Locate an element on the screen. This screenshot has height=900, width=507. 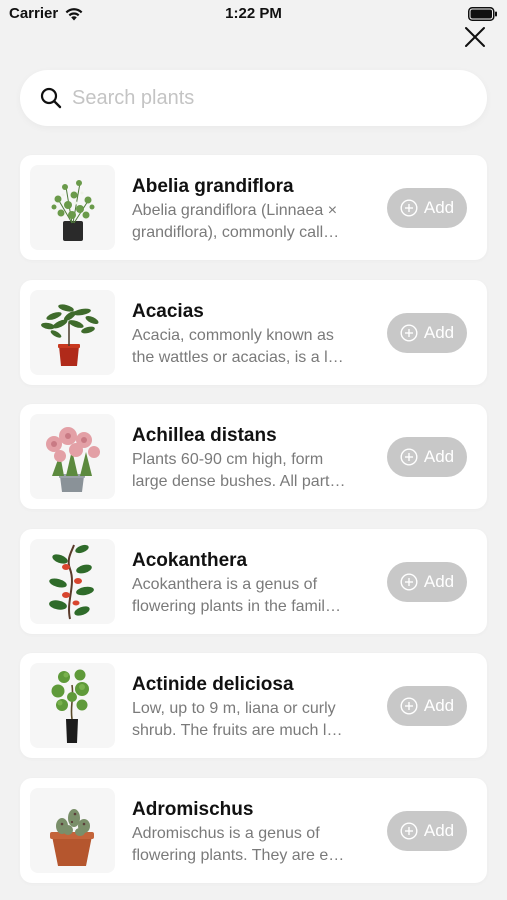
status-time: 1:22 PM is located at coordinates (253, 13).